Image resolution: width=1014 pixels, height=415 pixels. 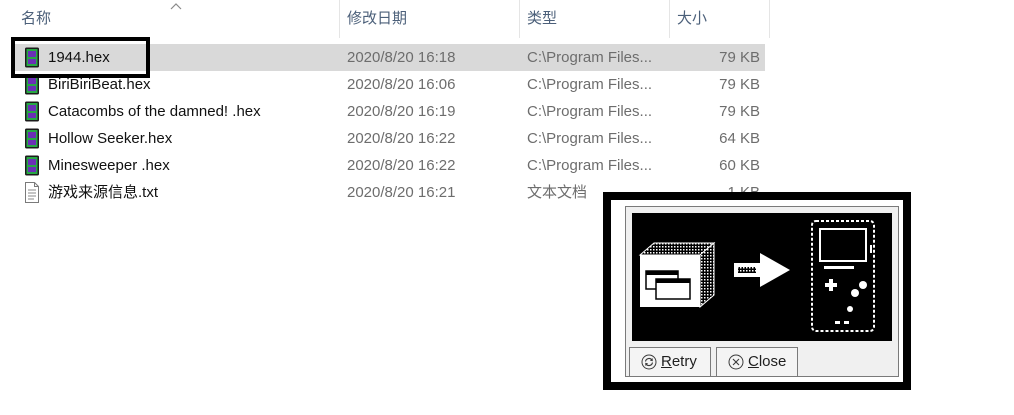 What do you see at coordinates (110, 138) in the screenshot?
I see `file-name: Hollow Seeker.hex` at bounding box center [110, 138].